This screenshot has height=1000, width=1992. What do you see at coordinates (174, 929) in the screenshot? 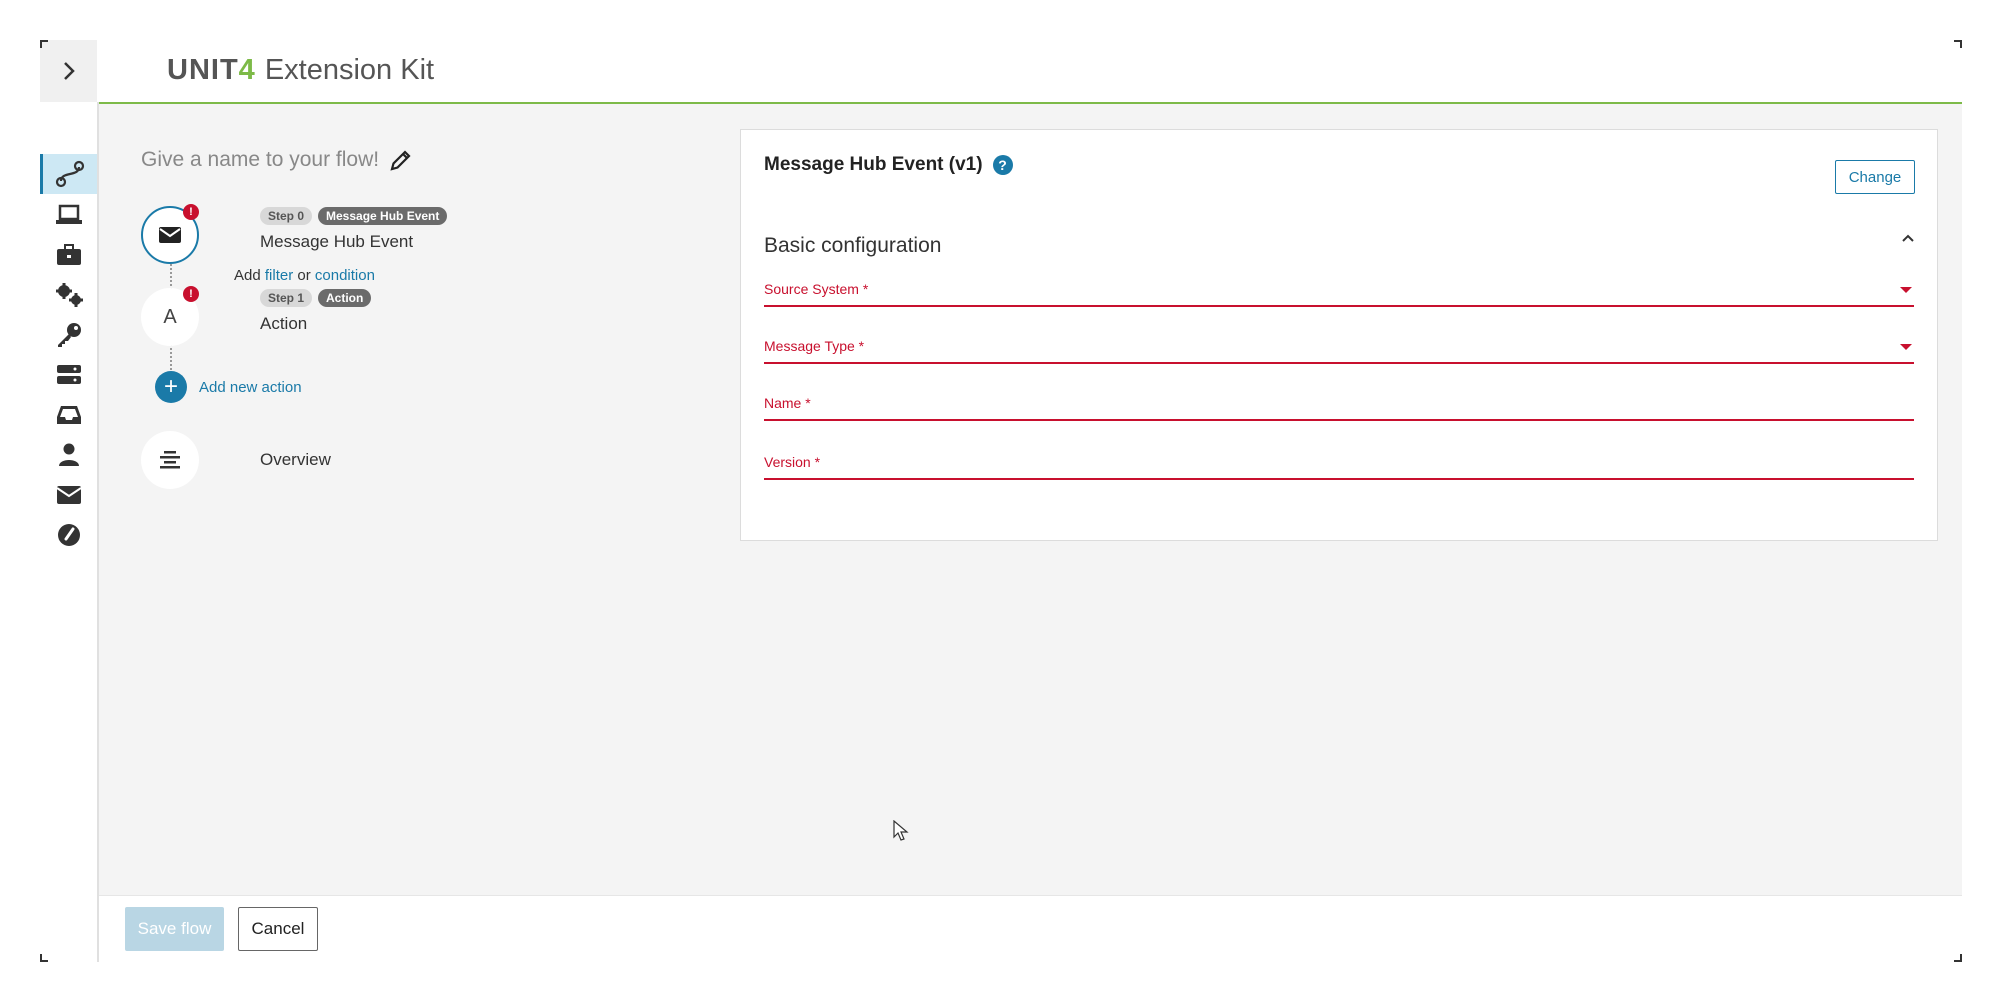
I see `save-flow-button: Save flow` at bounding box center [174, 929].